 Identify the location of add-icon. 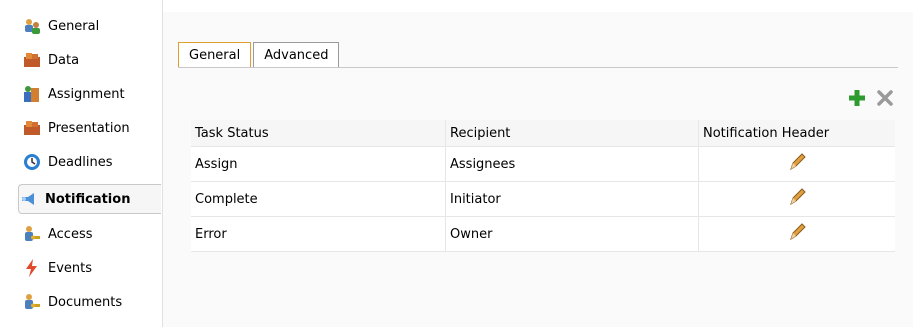
(857, 98).